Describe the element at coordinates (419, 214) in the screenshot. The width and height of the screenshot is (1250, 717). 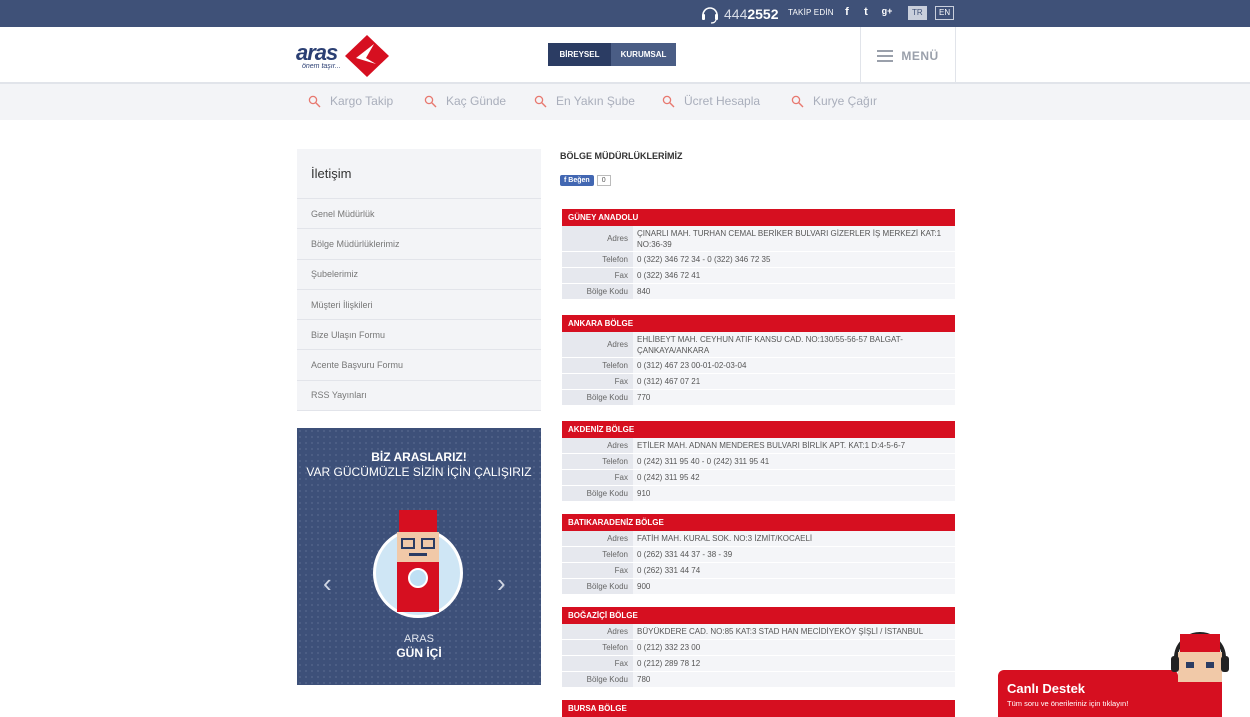
I see `sidebar-item-genel-mudurluk: Genel Müdürlük` at that location.